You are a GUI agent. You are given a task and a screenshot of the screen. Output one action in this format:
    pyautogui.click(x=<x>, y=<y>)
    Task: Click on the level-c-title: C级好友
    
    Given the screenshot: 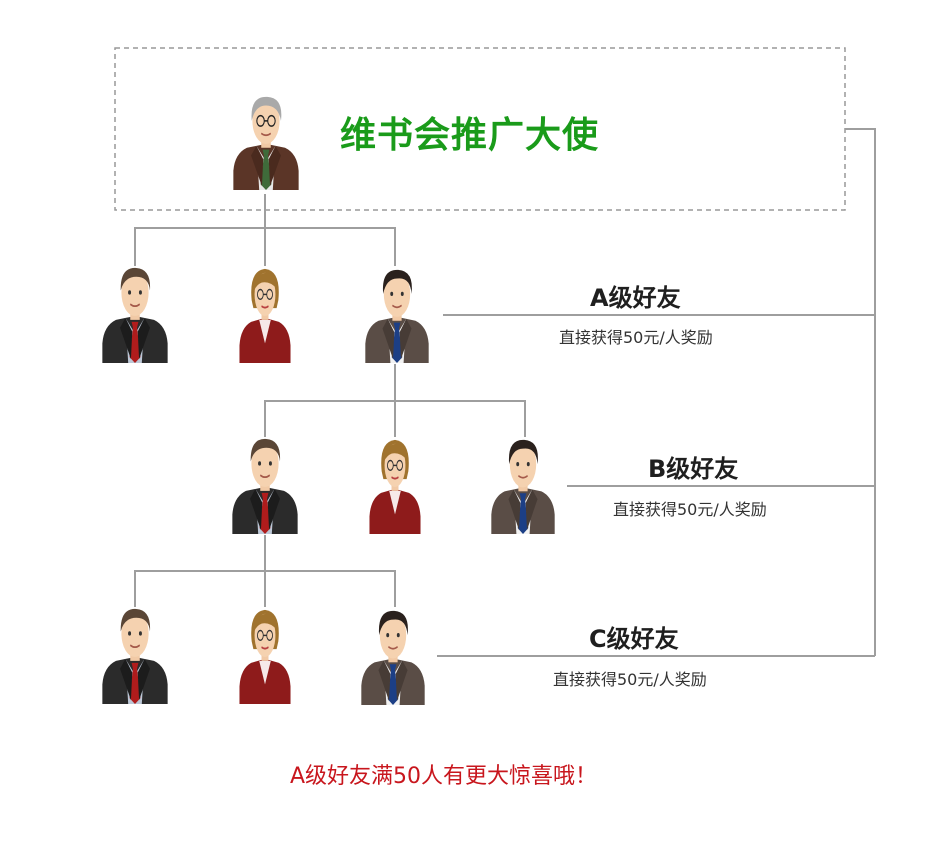 What is the action you would take?
    pyautogui.click(x=634, y=639)
    